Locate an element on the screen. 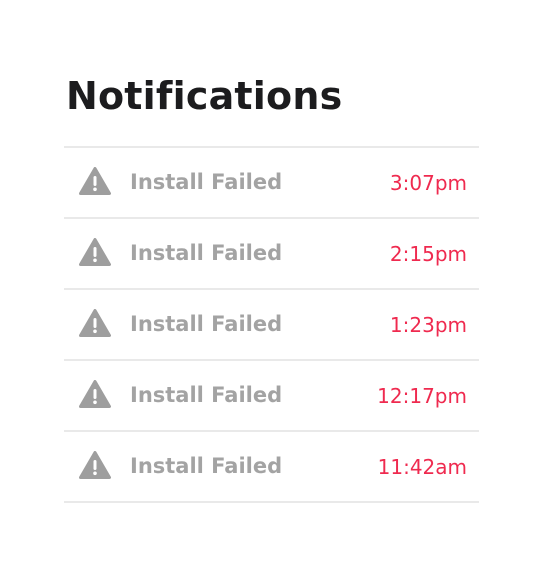 This screenshot has height=564, width=544. notification-time: 11:42am is located at coordinates (422, 467).